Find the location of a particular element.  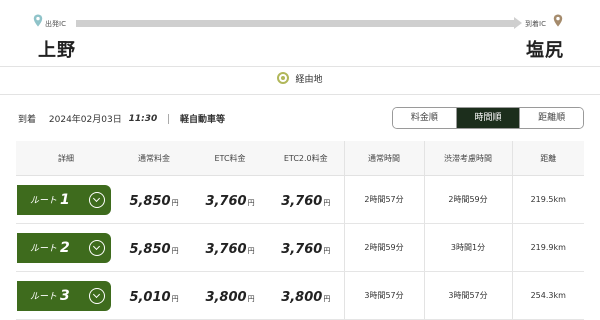

route-progress-bar is located at coordinates (296, 23).